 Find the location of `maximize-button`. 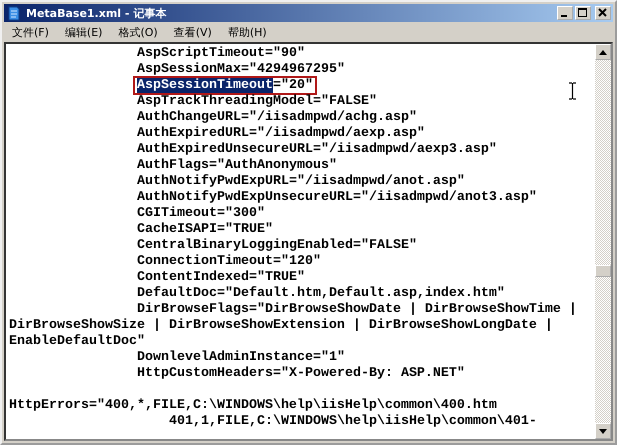

maximize-button is located at coordinates (583, 13).